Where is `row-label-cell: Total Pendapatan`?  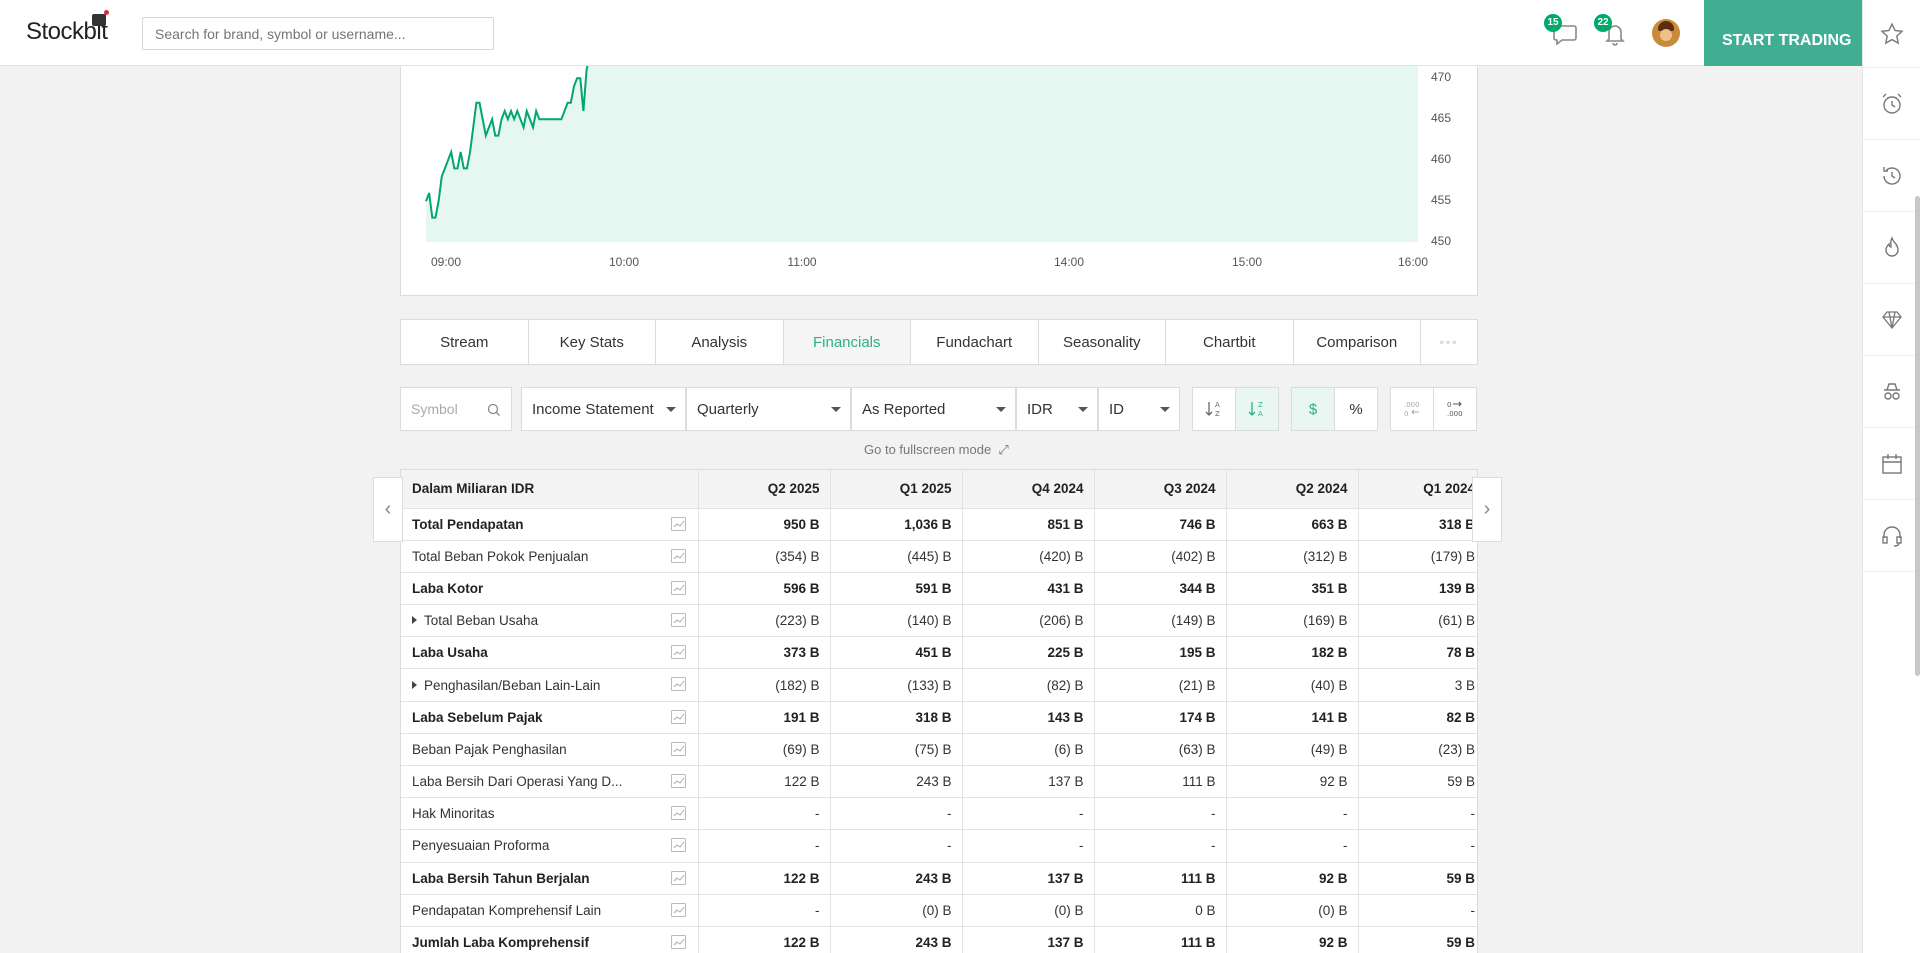 row-label-cell: Total Pendapatan is located at coordinates (550, 524).